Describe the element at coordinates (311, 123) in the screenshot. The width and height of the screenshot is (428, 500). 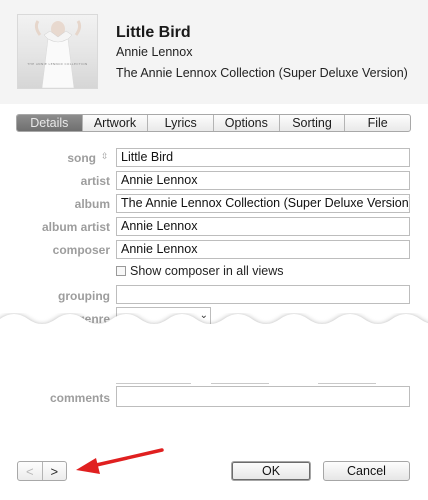
I see `tab-sorting: Sorting` at that location.